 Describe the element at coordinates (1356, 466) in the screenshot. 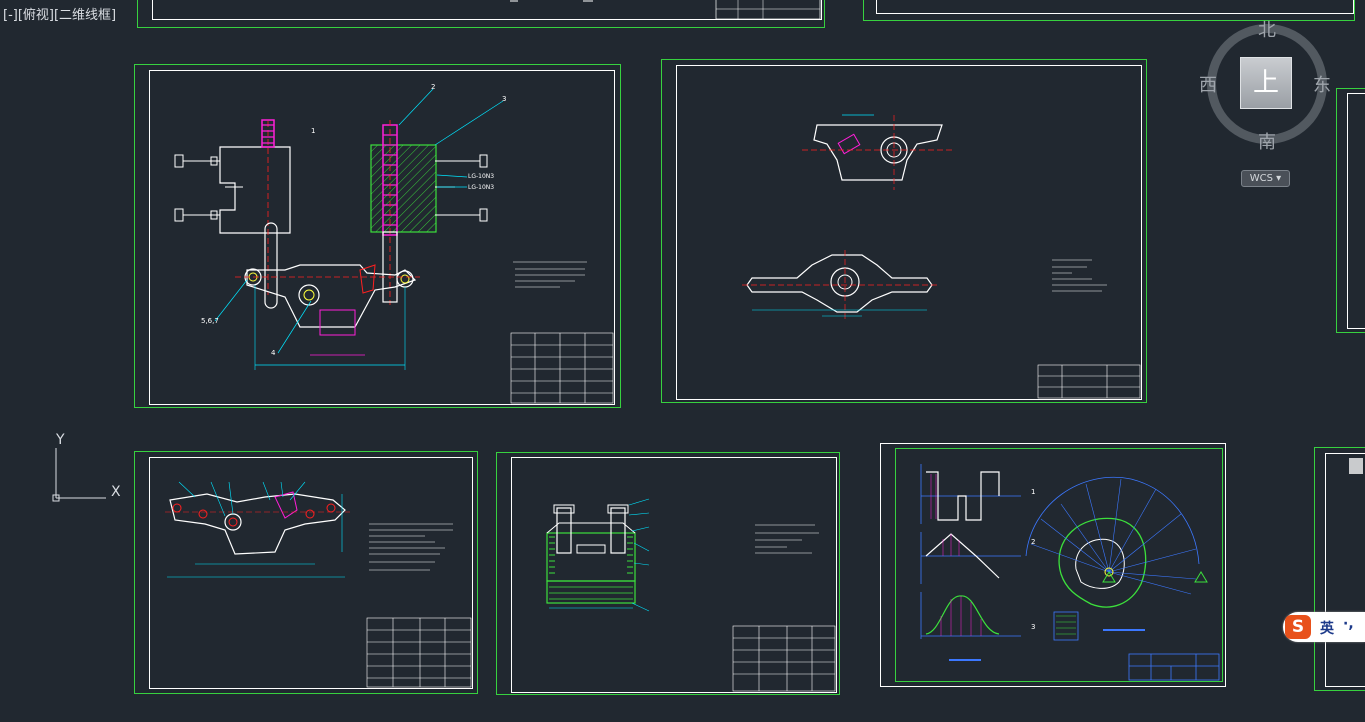

I see `vertical-scrollbar-thumb` at that location.